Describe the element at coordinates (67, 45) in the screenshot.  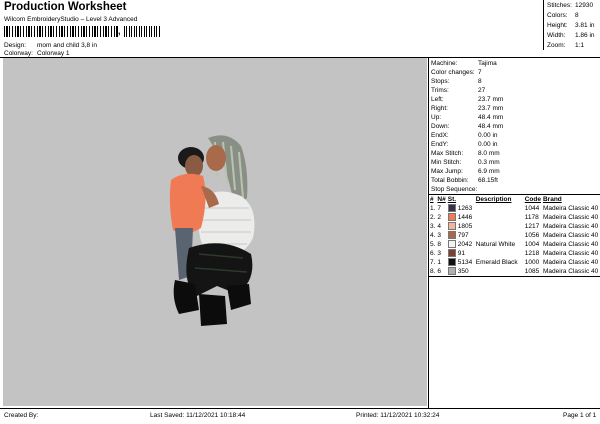
I see `design-value: mom and child 3,8 in` at that location.